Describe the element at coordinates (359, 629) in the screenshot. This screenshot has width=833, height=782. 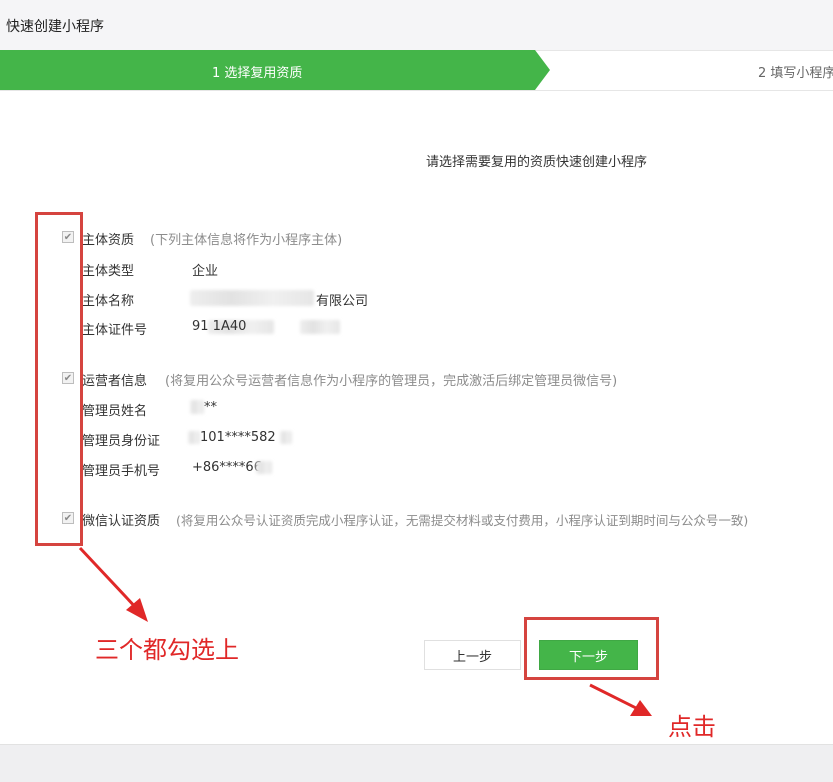
I see `arrow-icon` at that location.